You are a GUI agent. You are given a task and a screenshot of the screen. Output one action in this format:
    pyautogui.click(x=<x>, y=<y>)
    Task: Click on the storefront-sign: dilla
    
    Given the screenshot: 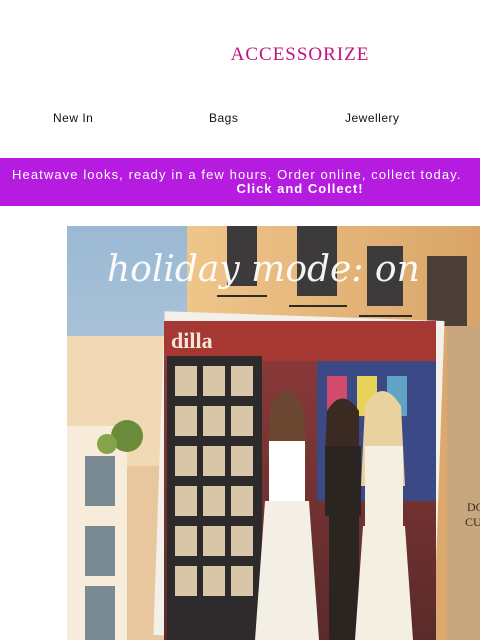 What is the action you would take?
    pyautogui.click(x=192, y=340)
    